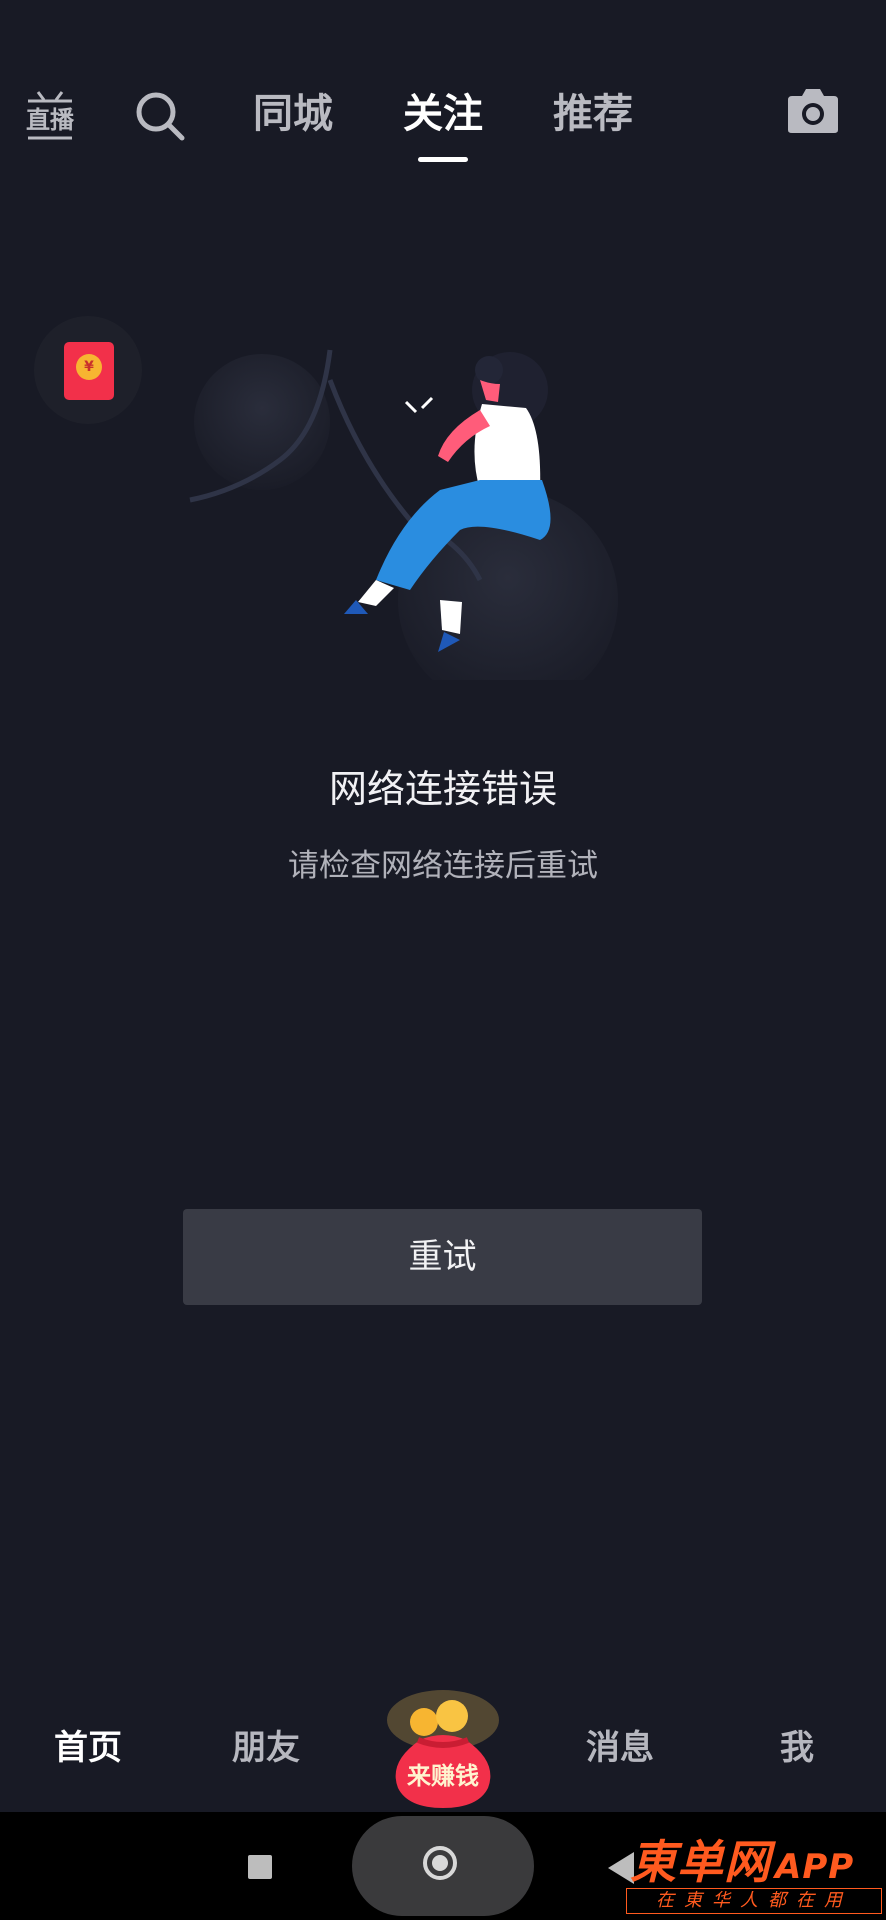  Describe the element at coordinates (443, 866) in the screenshot. I see `error-subtitle: 请检查网络连接后重试` at that location.